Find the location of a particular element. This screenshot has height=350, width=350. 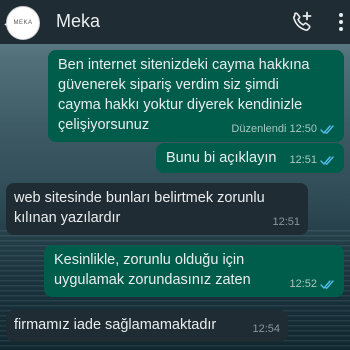

message-text: firmamız iade sağlamamaktadır is located at coordinates (115, 325).